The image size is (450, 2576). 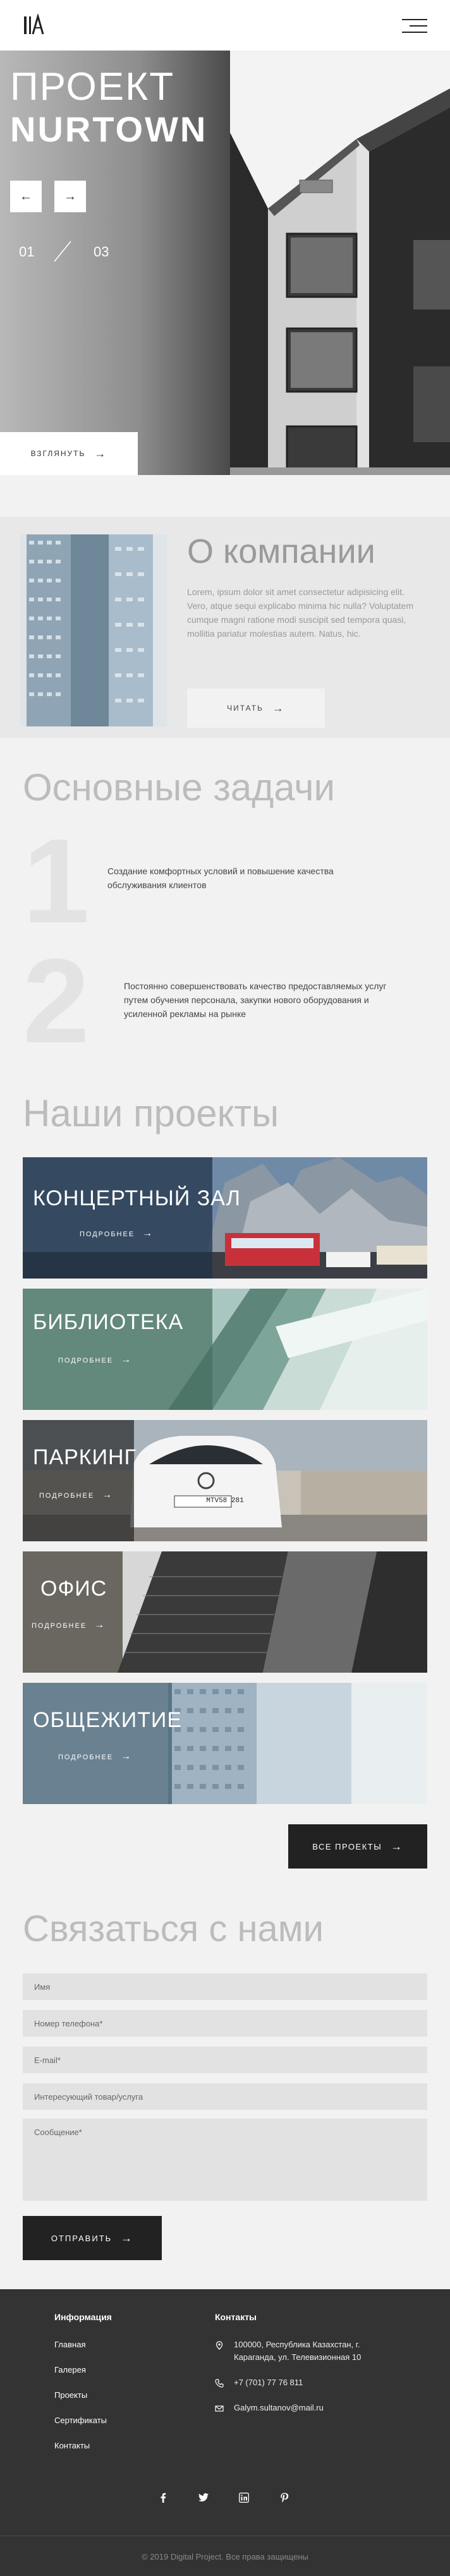 What do you see at coordinates (225, 1349) in the screenshot?
I see `project-card-library: БИБЛИОТЕКА ПОДРОБНЕЕ →` at bounding box center [225, 1349].